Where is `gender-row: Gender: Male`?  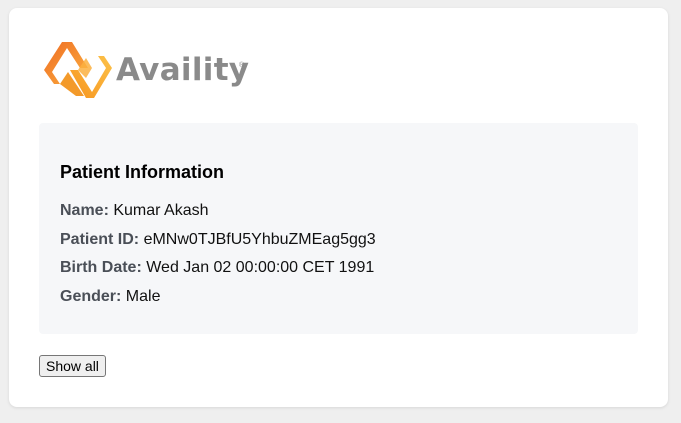 gender-row: Gender: Male is located at coordinates (110, 297).